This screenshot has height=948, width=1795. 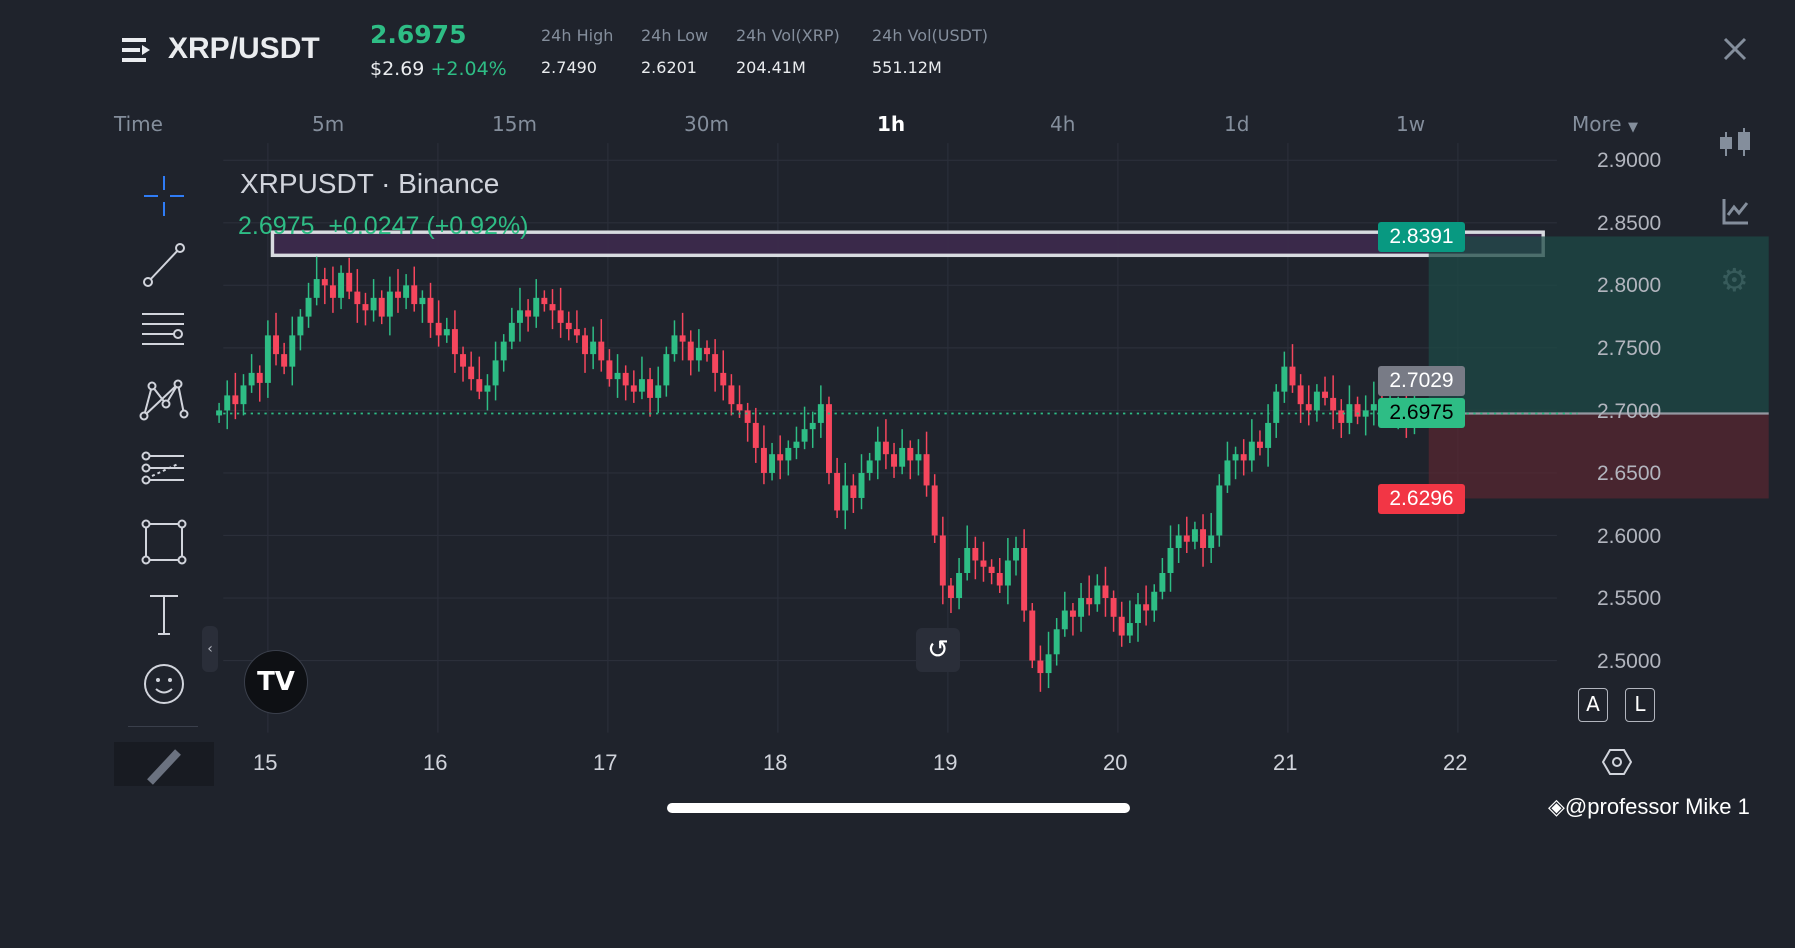 What do you see at coordinates (1617, 764) in the screenshot?
I see `chart-settings-hex-icon` at bounding box center [1617, 764].